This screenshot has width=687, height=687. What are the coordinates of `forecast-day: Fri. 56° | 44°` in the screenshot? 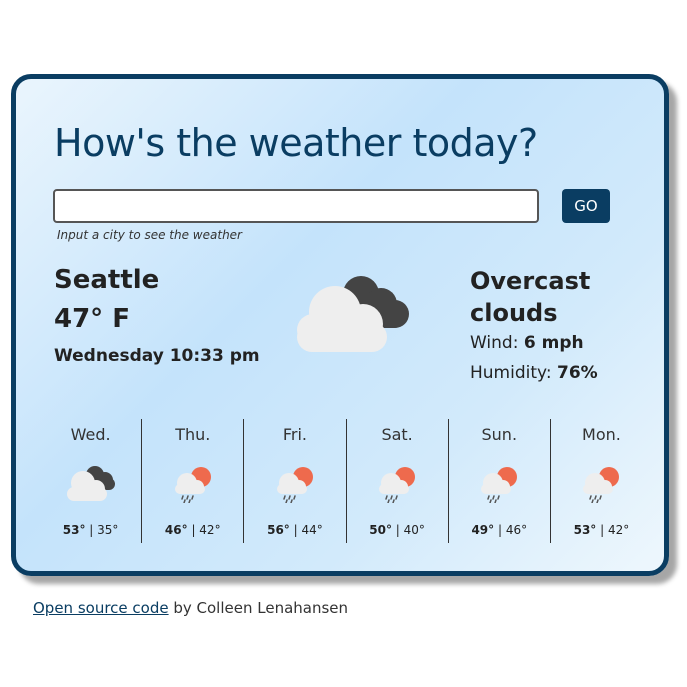 It's located at (294, 481).